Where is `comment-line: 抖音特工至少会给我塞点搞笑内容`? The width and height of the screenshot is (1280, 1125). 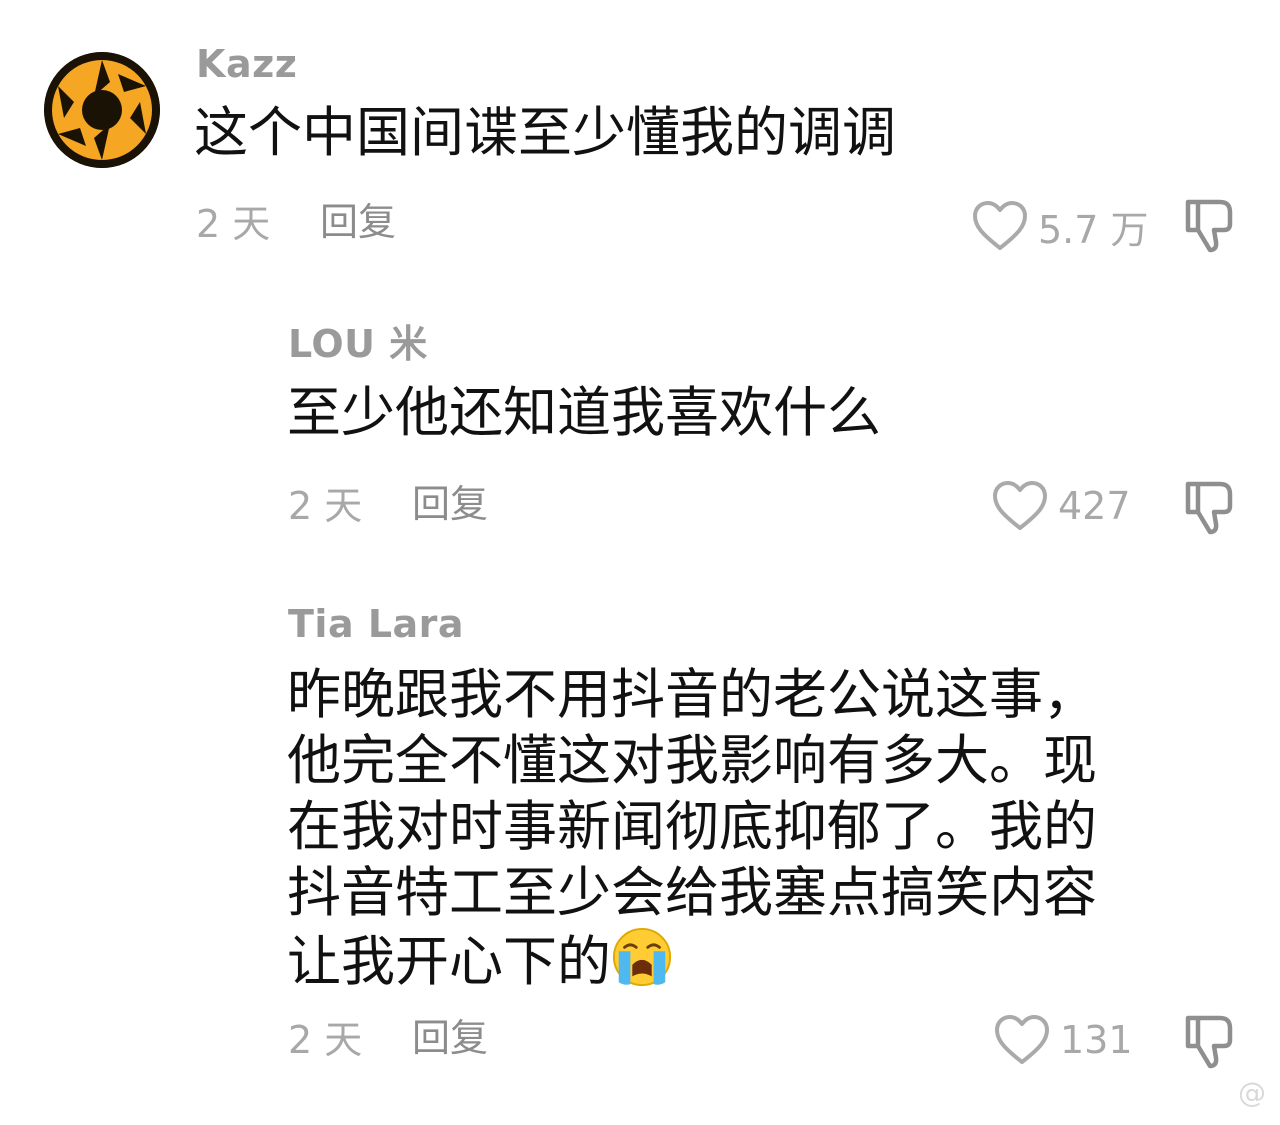
comment-line: 抖音特工至少会给我塞点搞笑内容 is located at coordinates (692, 892).